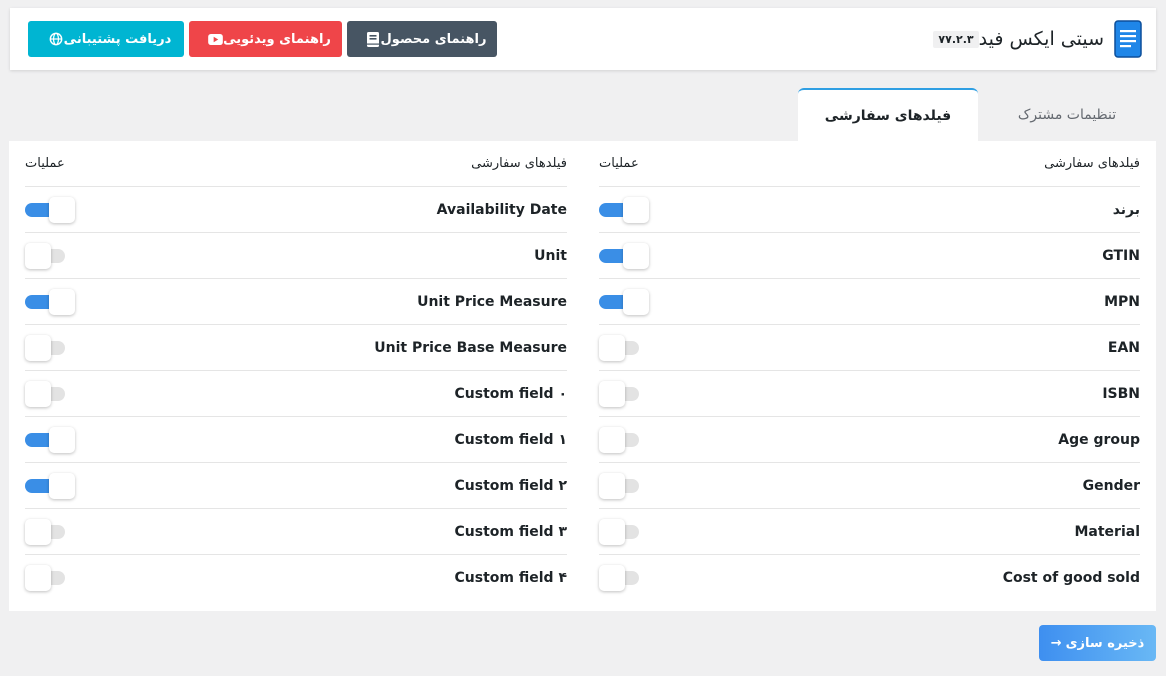  What do you see at coordinates (56, 39) in the screenshot?
I see `globe-icon` at bounding box center [56, 39].